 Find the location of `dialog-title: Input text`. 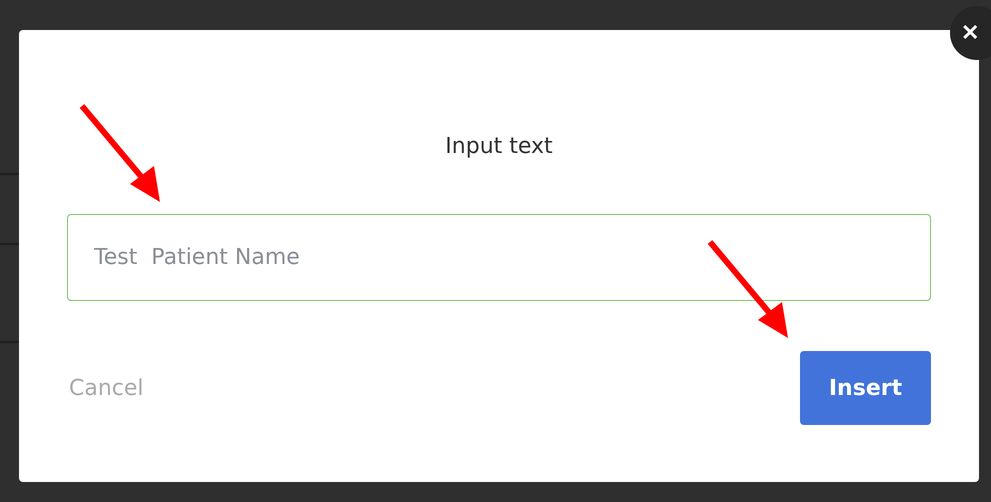

dialog-title: Input text is located at coordinates (499, 146).